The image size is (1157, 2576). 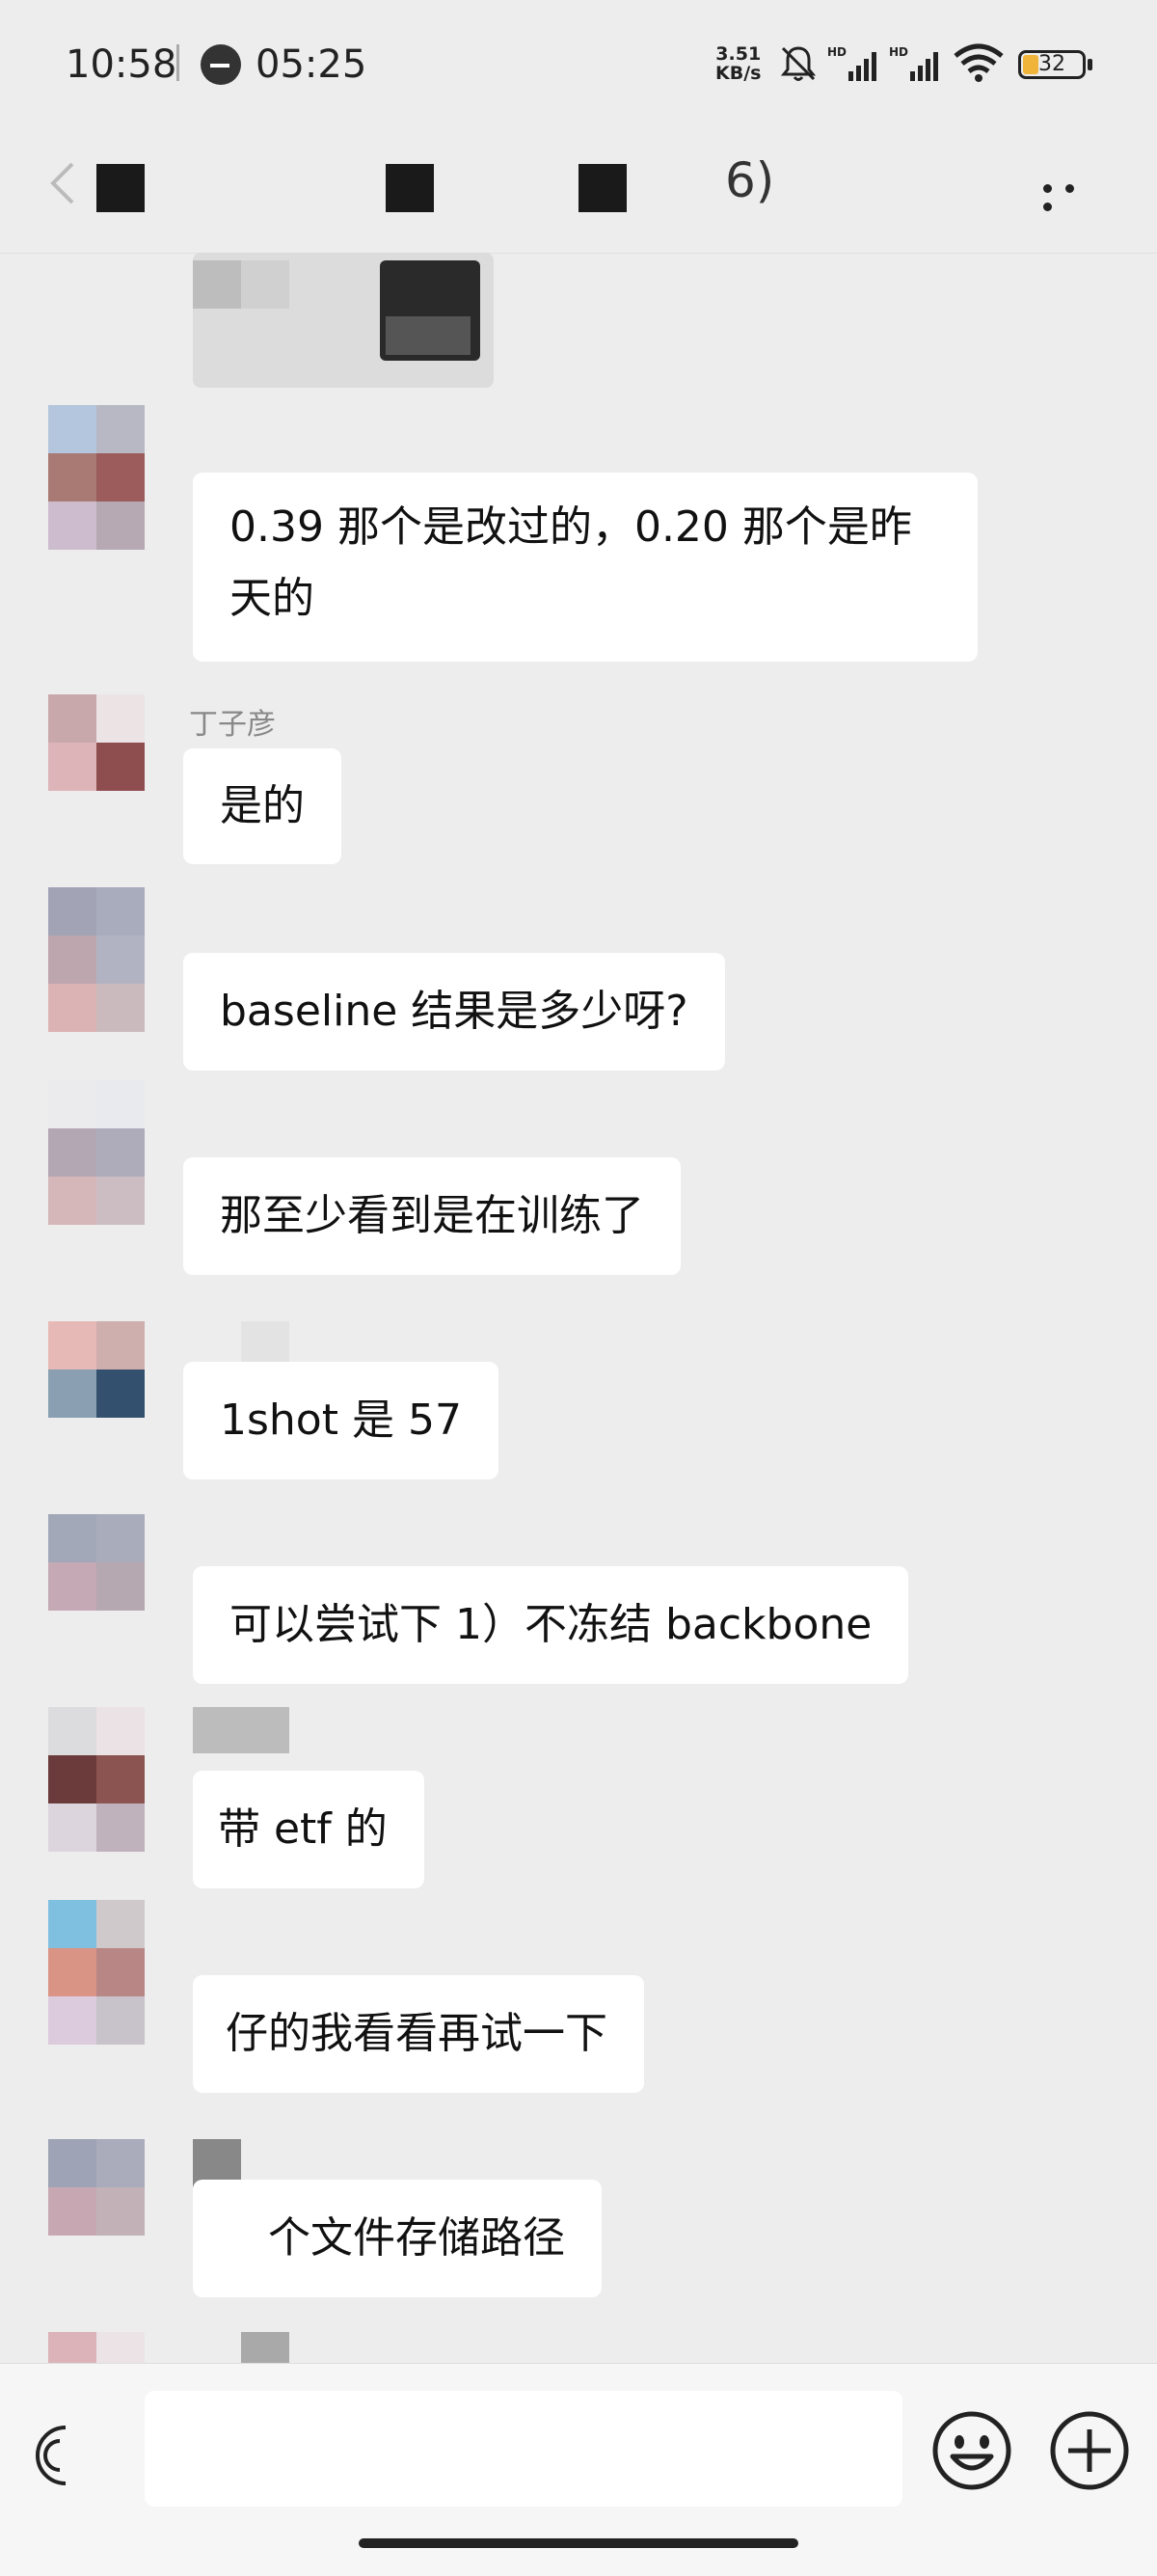 I want to click on message-text: 是的, so click(x=262, y=805).